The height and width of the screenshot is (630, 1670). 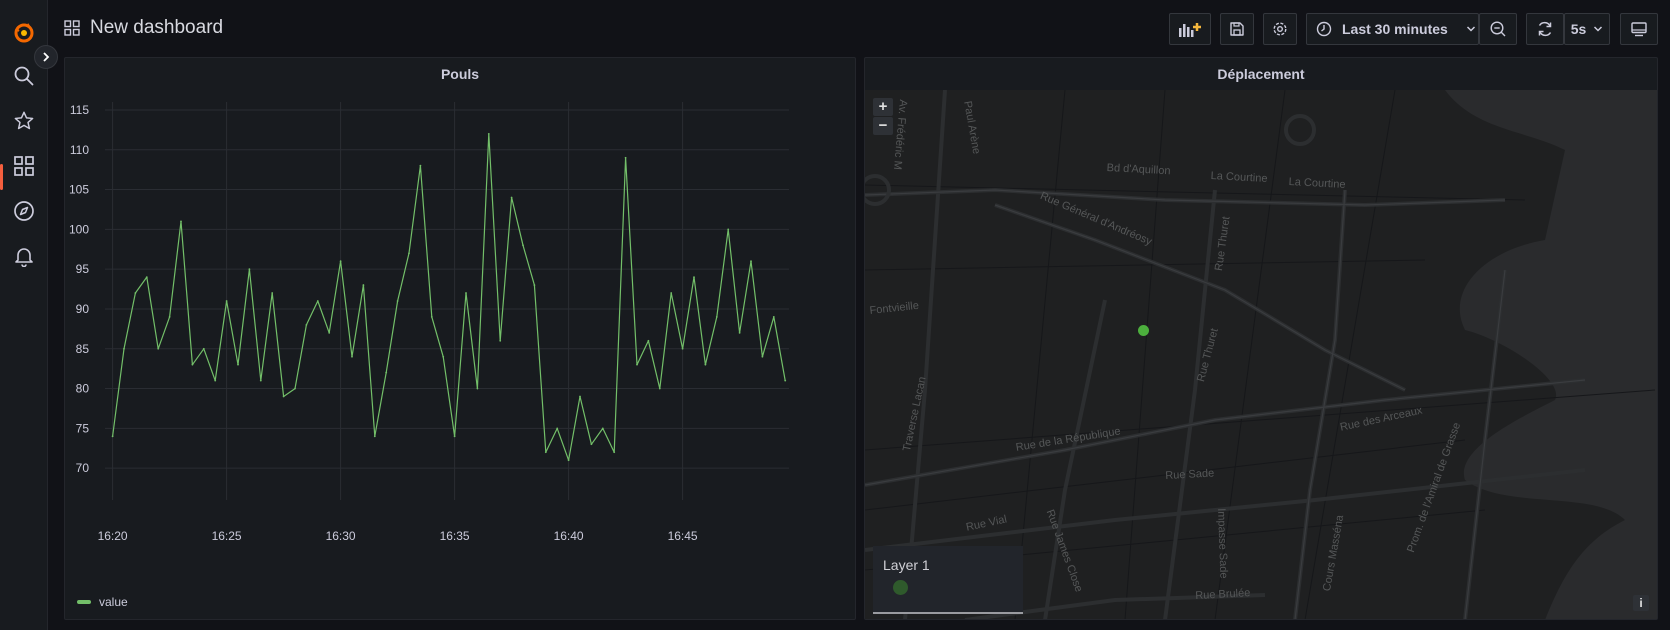 I want to click on y-tick-label: 115, so click(x=79, y=110).